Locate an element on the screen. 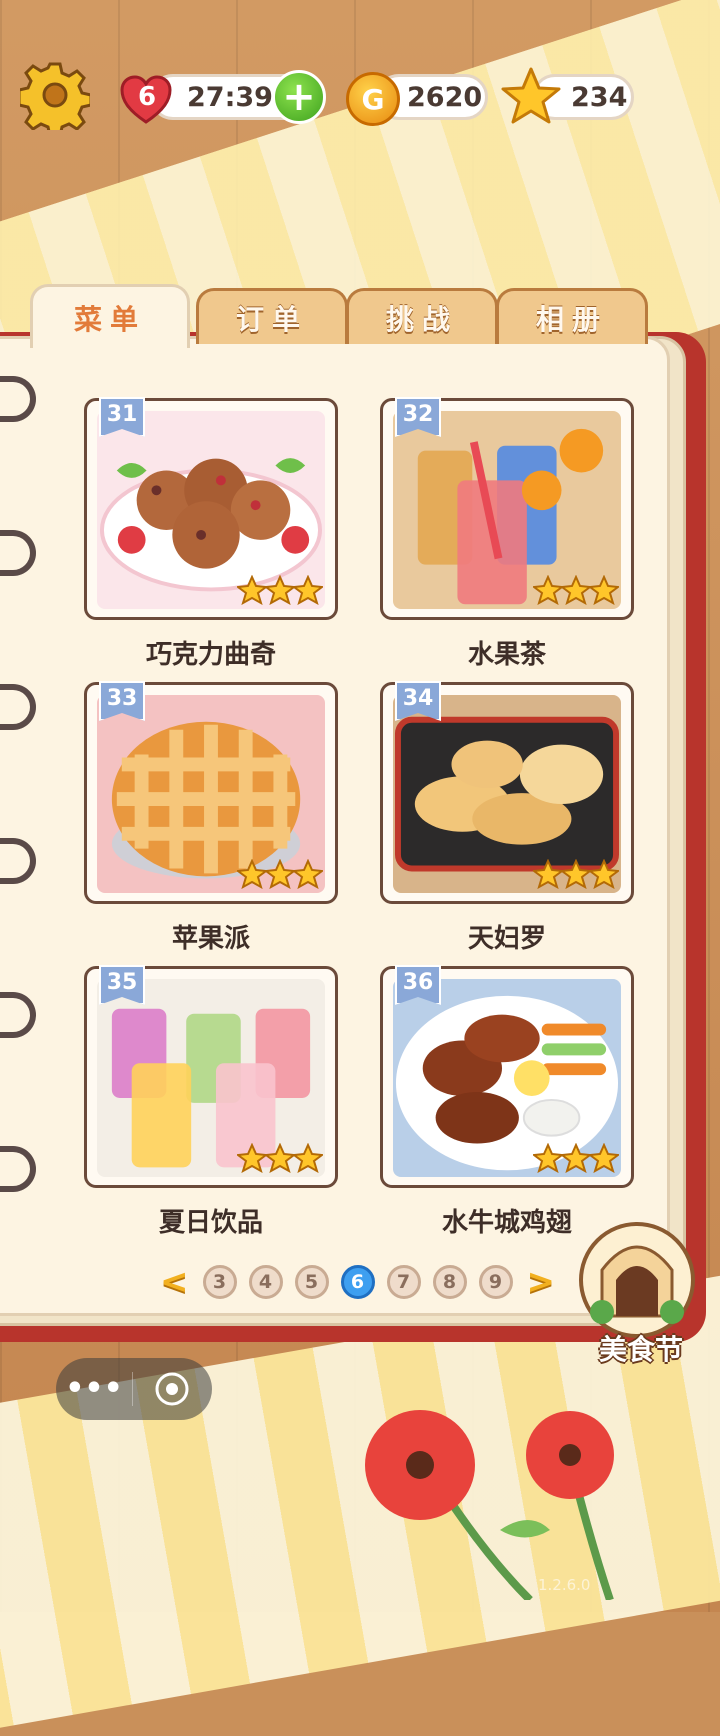 Image resolution: width=720 pixels, height=1736 pixels. recipe-card-apple-pie: 33 is located at coordinates (211, 792).